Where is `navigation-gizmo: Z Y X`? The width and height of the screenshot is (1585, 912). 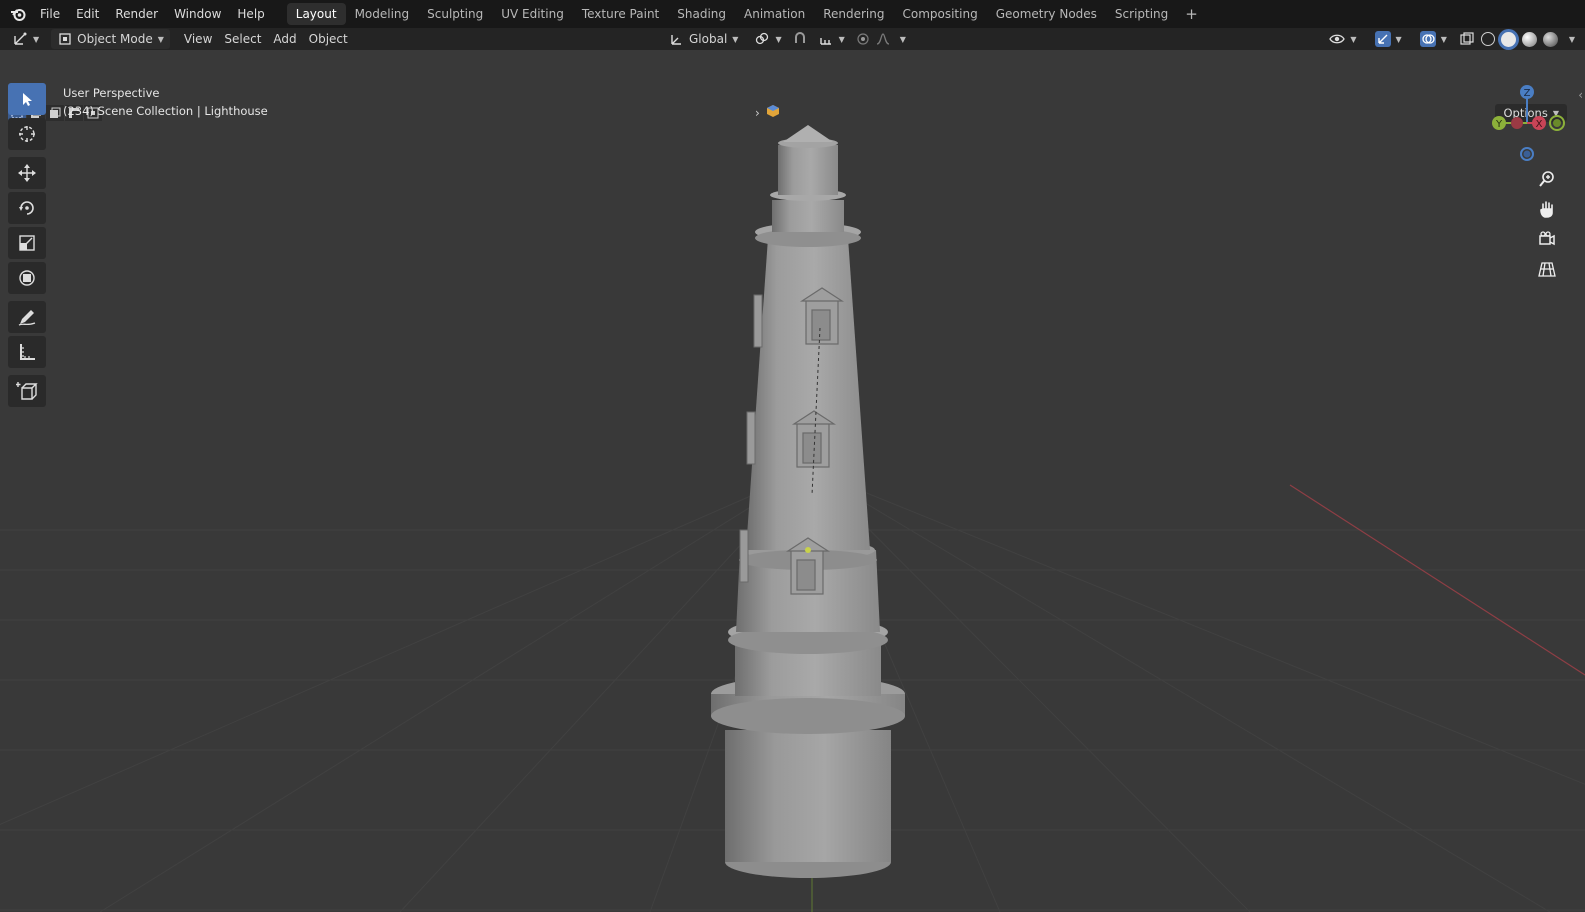 navigation-gizmo: Z Y X is located at coordinates (1527, 123).